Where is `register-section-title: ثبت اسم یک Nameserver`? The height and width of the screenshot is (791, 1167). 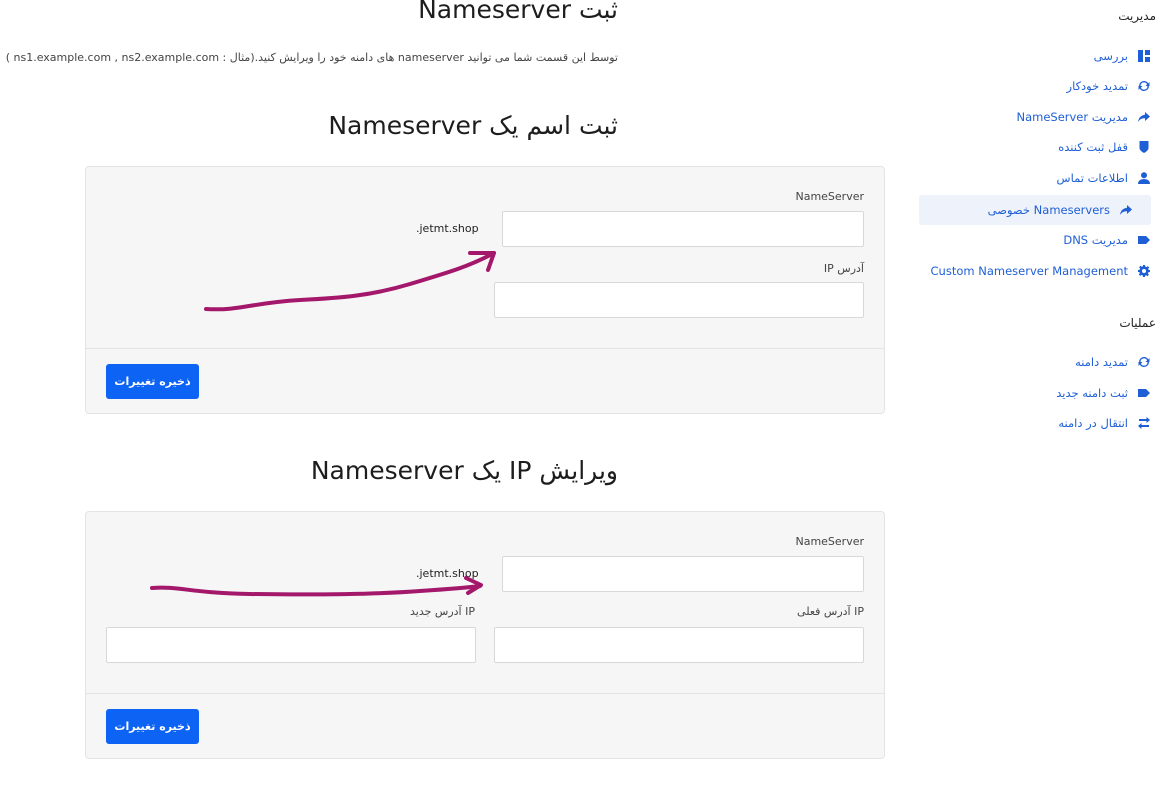
register-section-title: ثبت اسم یک Nameserver is located at coordinates (473, 125).